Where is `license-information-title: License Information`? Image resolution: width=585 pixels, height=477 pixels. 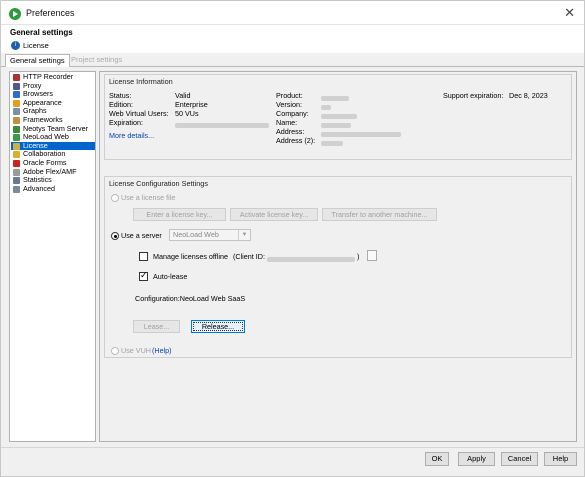
license-information-title: License Information is located at coordinates (141, 81).